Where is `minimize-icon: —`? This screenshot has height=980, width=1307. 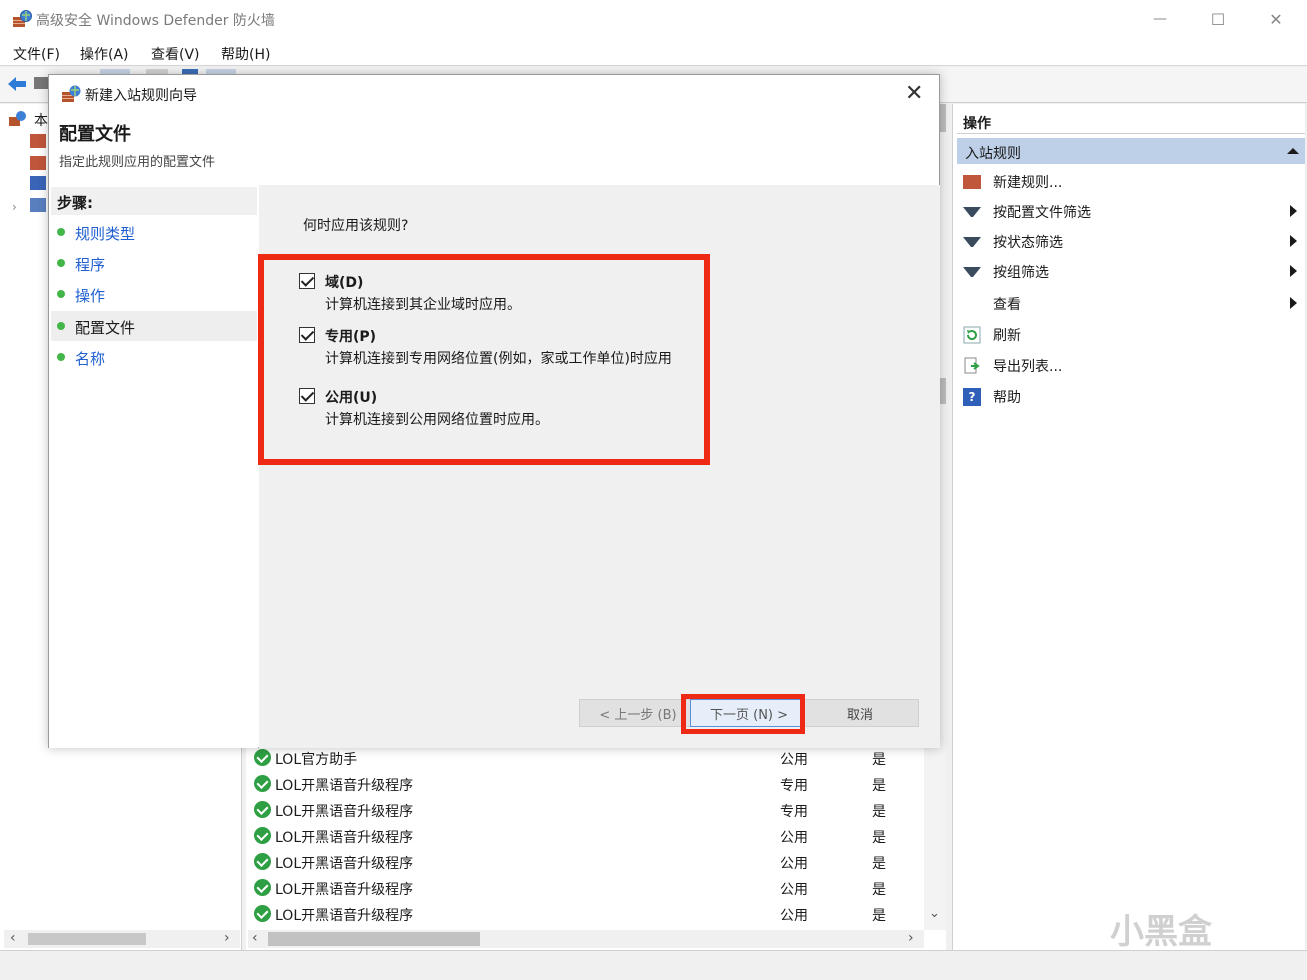
minimize-icon: — is located at coordinates (1160, 19).